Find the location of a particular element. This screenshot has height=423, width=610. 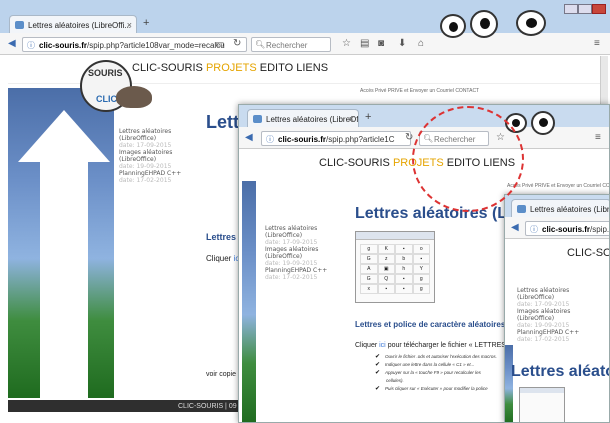

bookmarks-list-icon: ▤ is located at coordinates (364, 44).